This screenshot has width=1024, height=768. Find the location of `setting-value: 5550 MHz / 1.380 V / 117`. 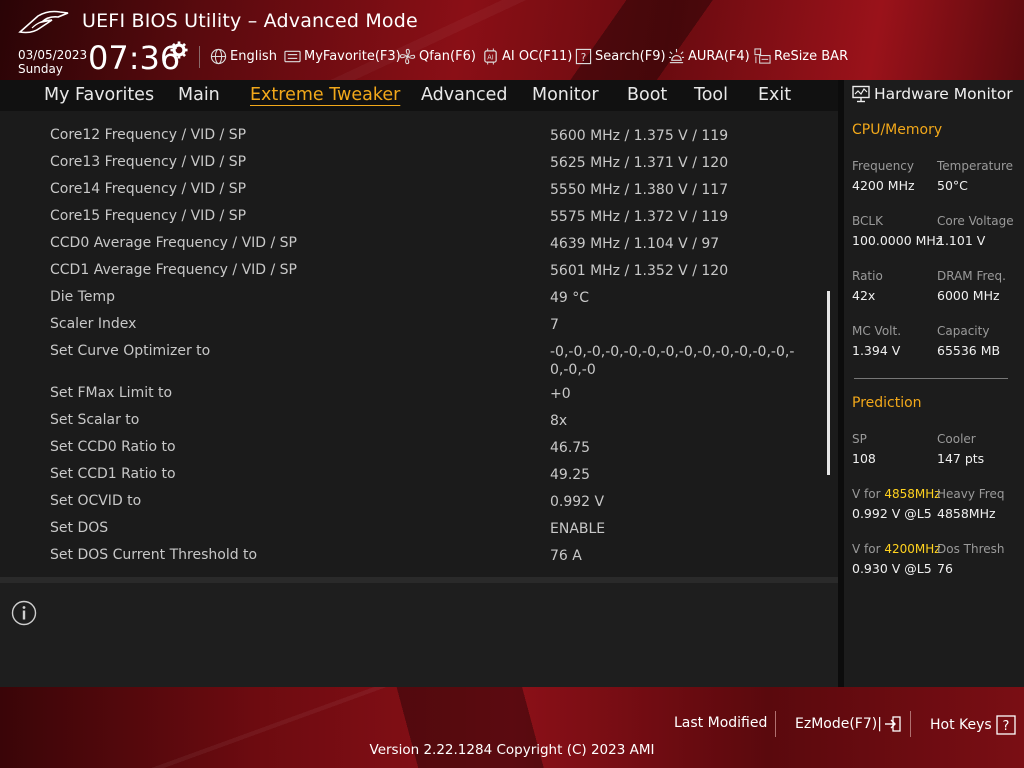

setting-value: 5550 MHz / 1.380 V / 117 is located at coordinates (639, 190).